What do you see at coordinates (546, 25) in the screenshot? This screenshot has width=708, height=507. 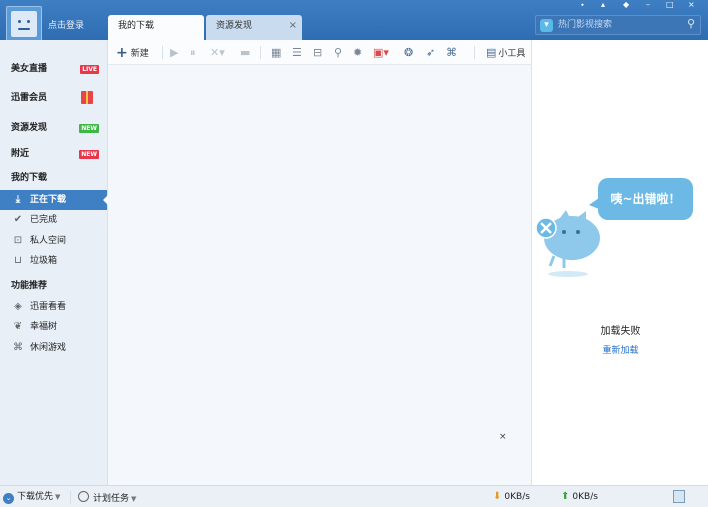 I see `xunlei-logo-icon: ▾` at bounding box center [546, 25].